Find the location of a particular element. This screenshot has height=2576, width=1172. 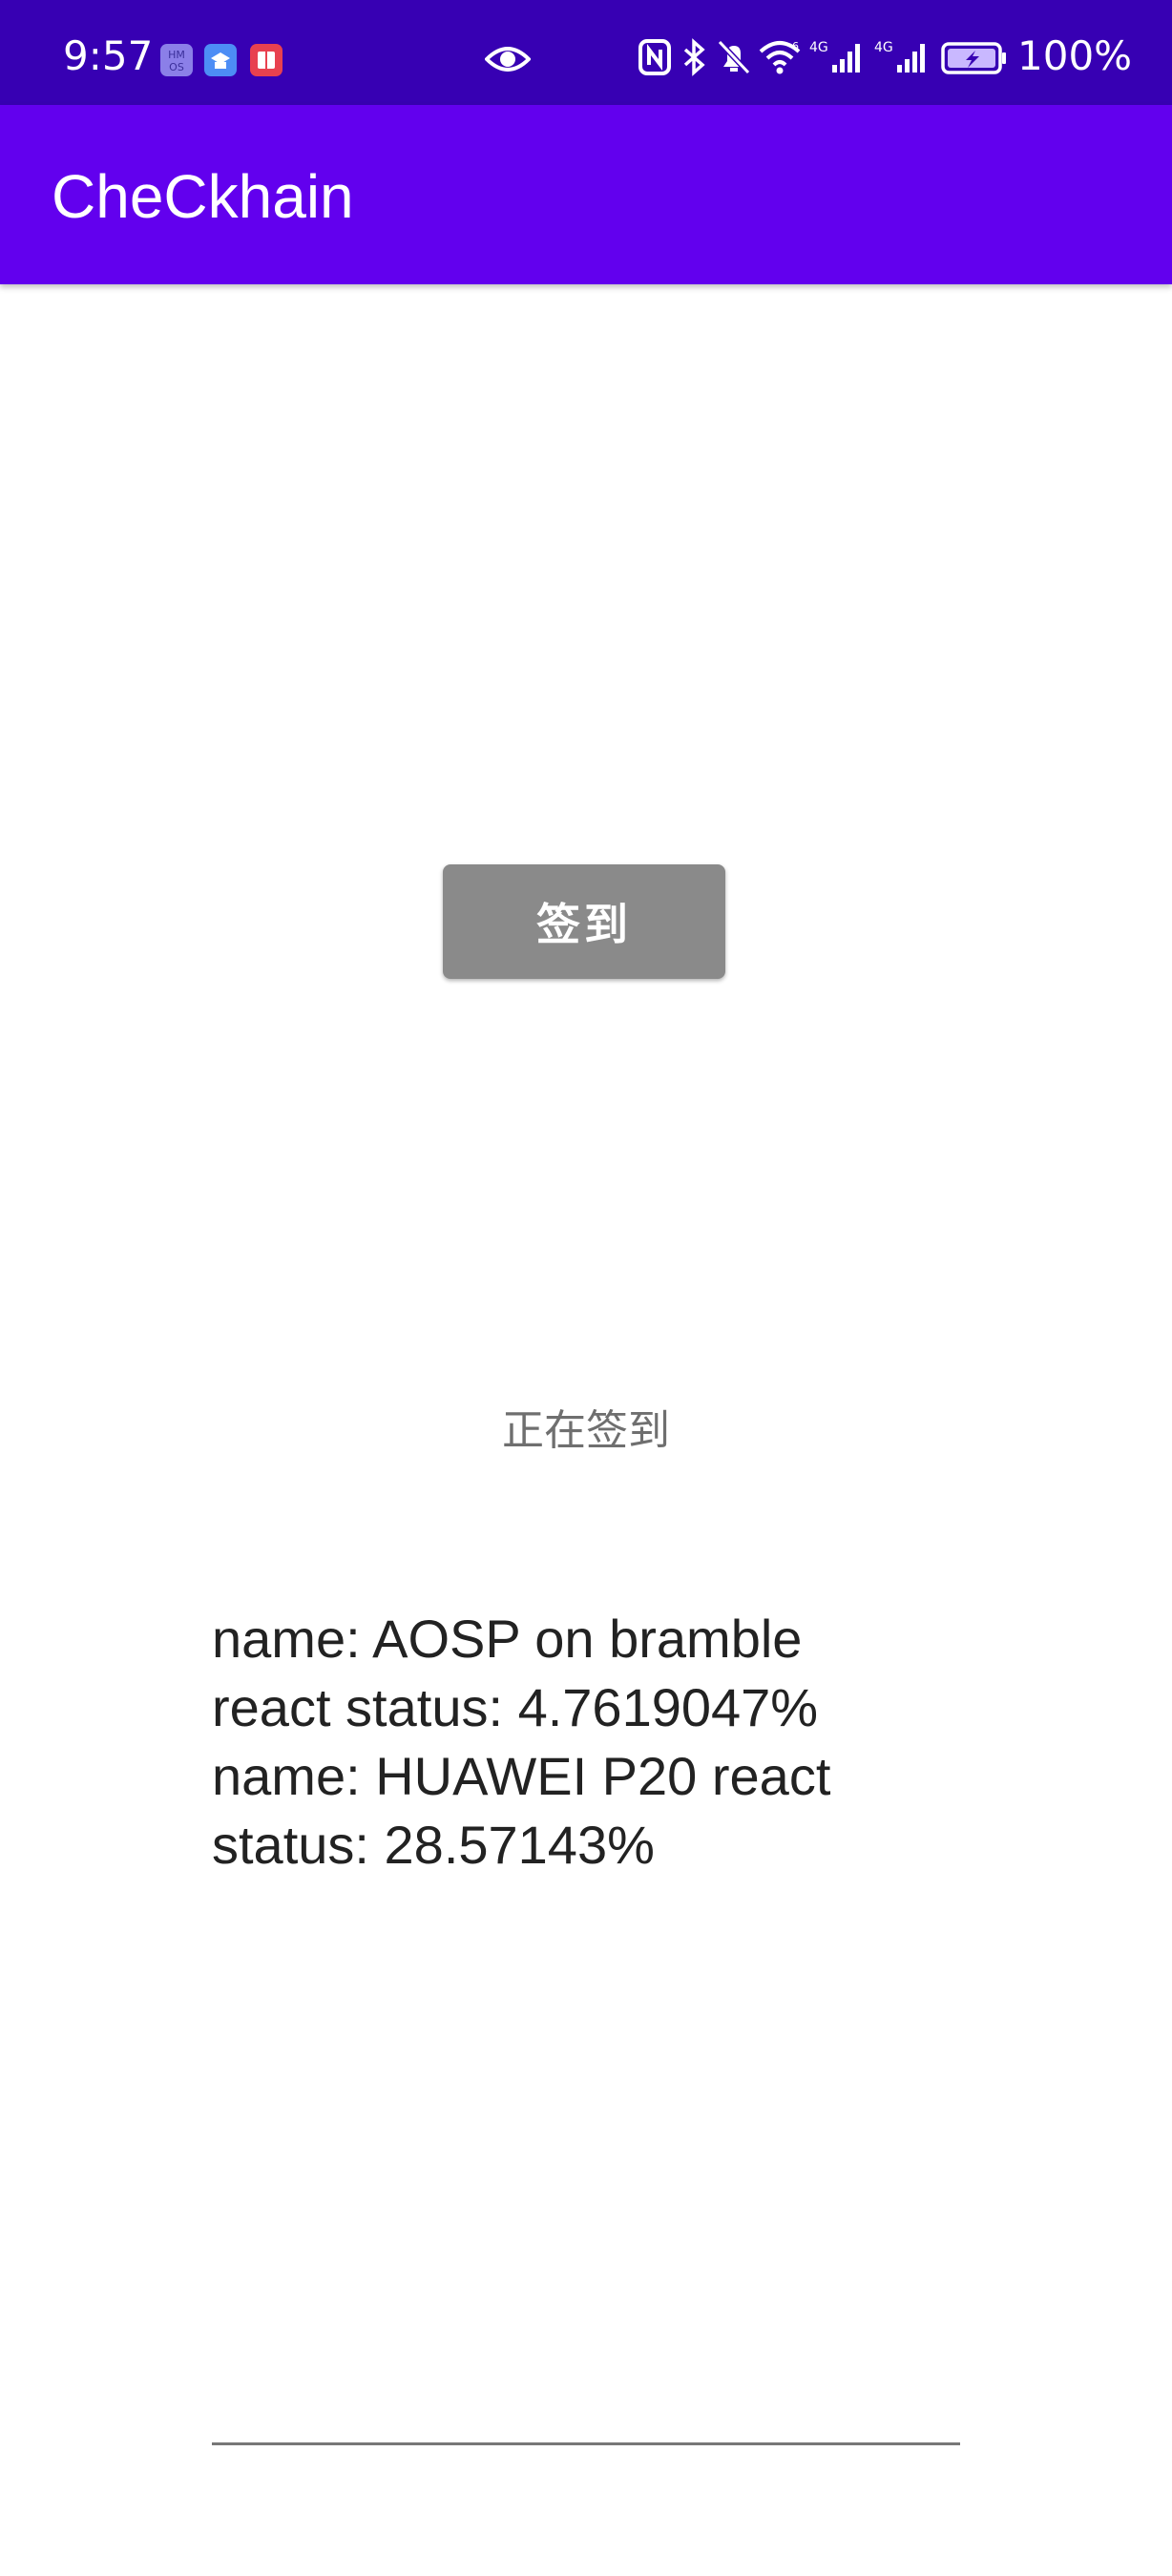

nfc-icon is located at coordinates (655, 59).